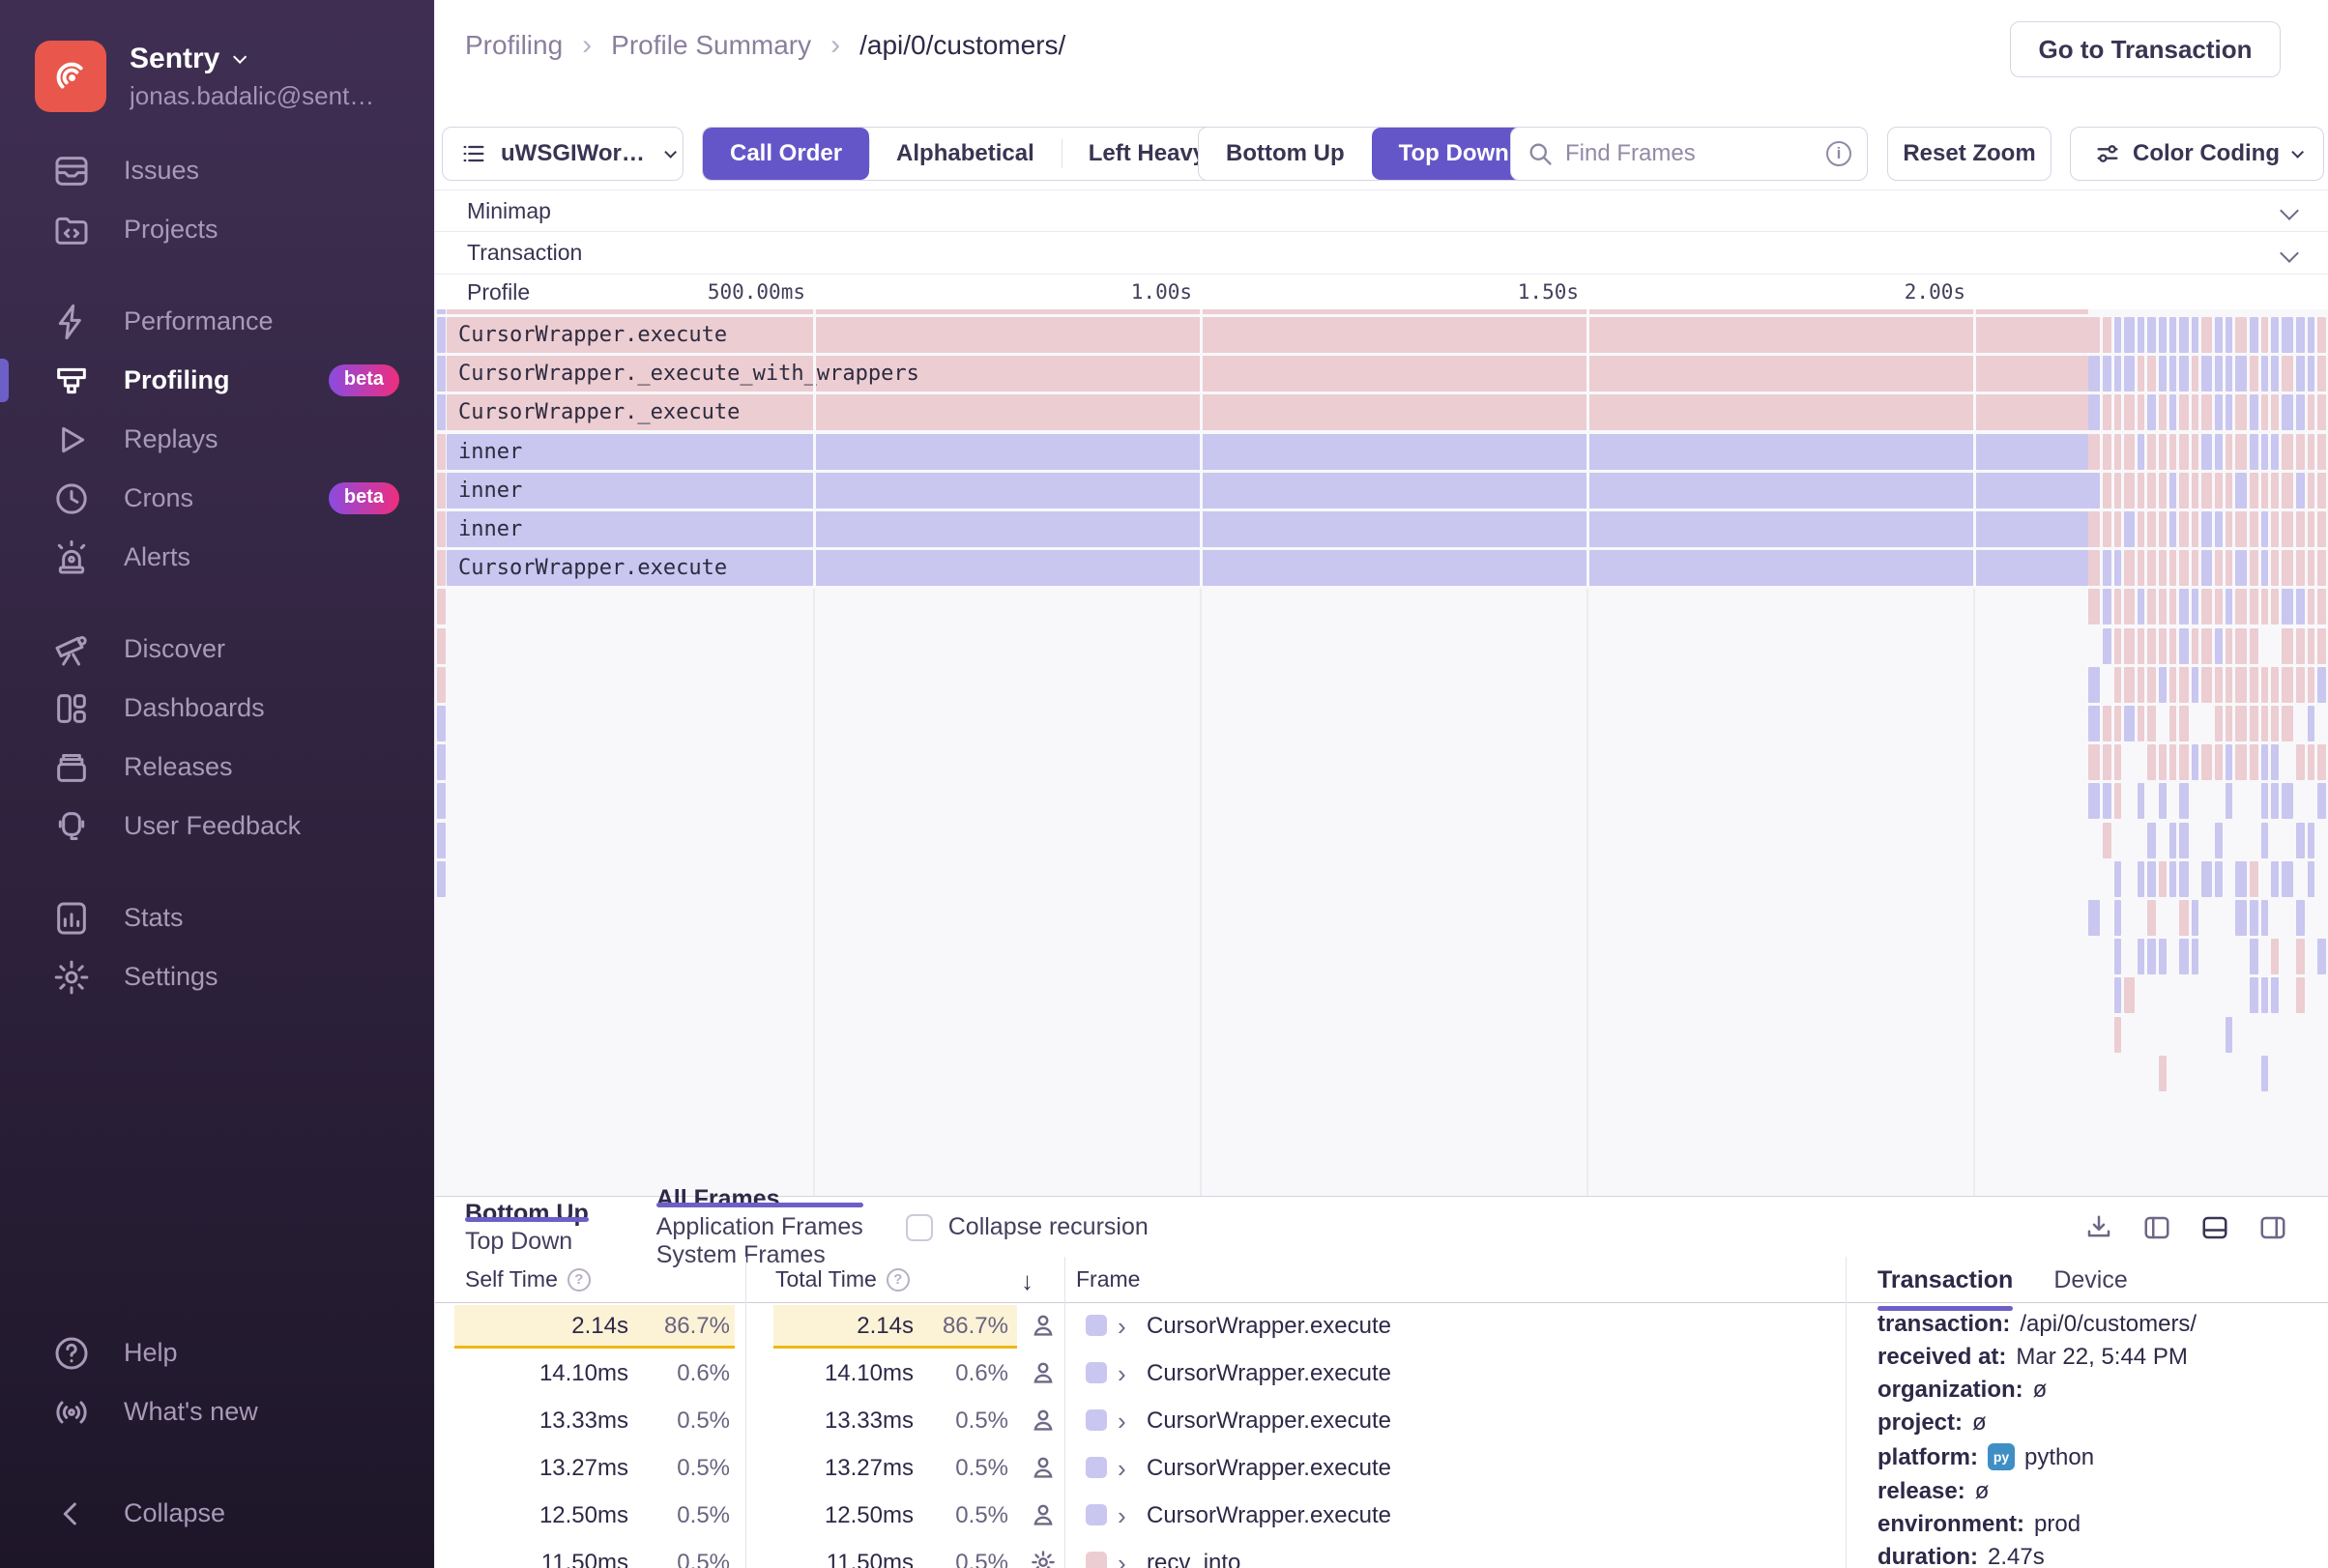  Describe the element at coordinates (217, 917) in the screenshot. I see `sidebar-item-stats: Stats` at that location.